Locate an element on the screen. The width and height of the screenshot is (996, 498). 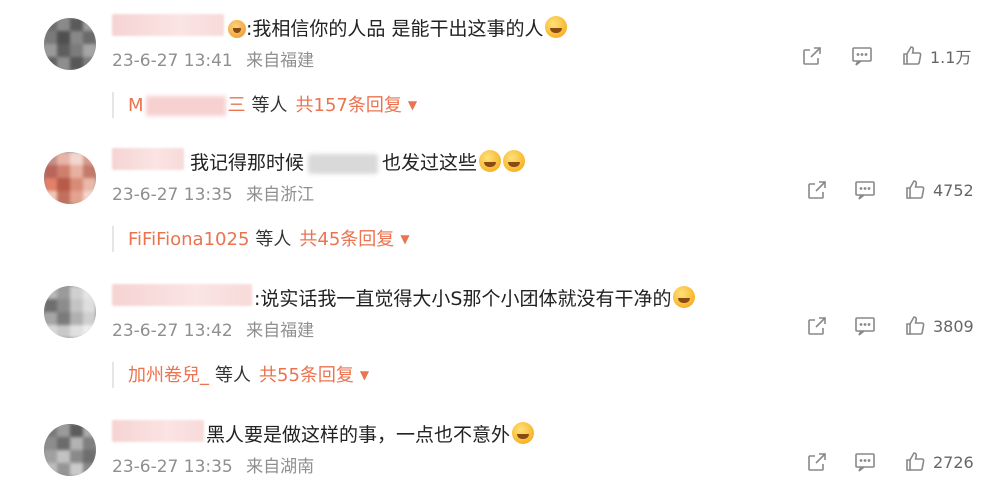
like-button: 3809 is located at coordinates (938, 326).